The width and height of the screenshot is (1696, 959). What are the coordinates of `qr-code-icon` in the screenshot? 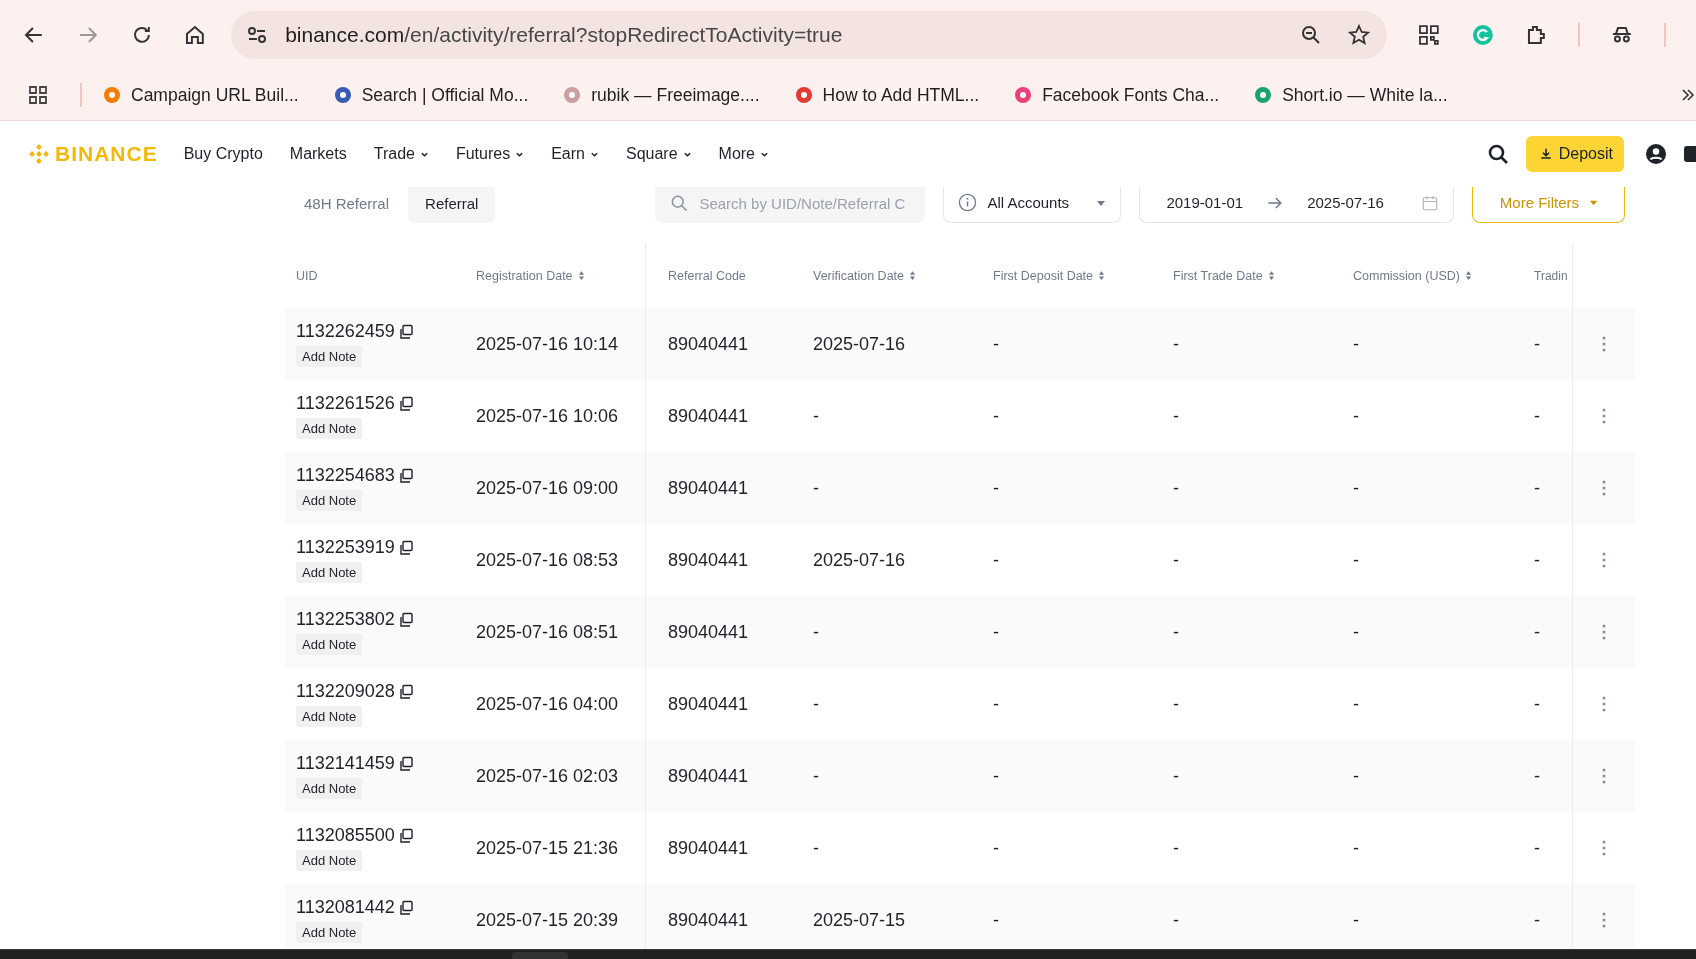 It's located at (1428, 35).